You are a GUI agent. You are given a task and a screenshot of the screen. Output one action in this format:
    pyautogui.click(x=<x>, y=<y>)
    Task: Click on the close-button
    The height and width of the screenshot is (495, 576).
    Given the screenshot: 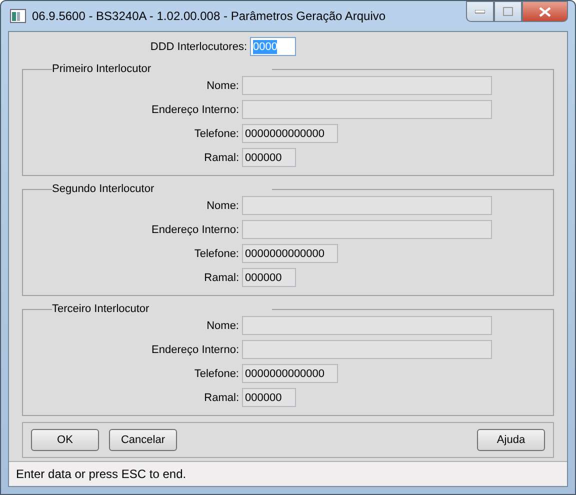 What is the action you would take?
    pyautogui.click(x=545, y=11)
    